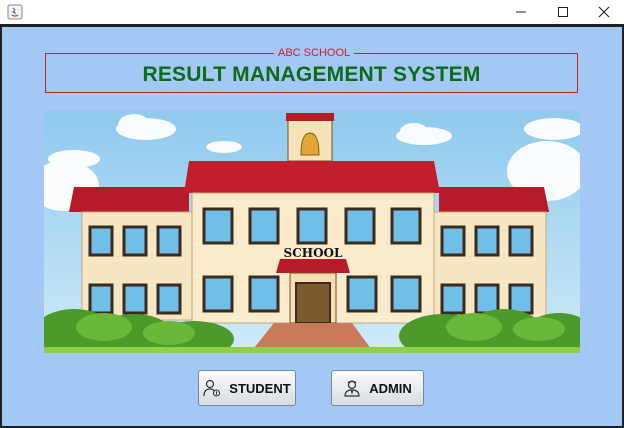 Image resolution: width=624 pixels, height=428 pixels. I want to click on minimize-icon, so click(521, 12).